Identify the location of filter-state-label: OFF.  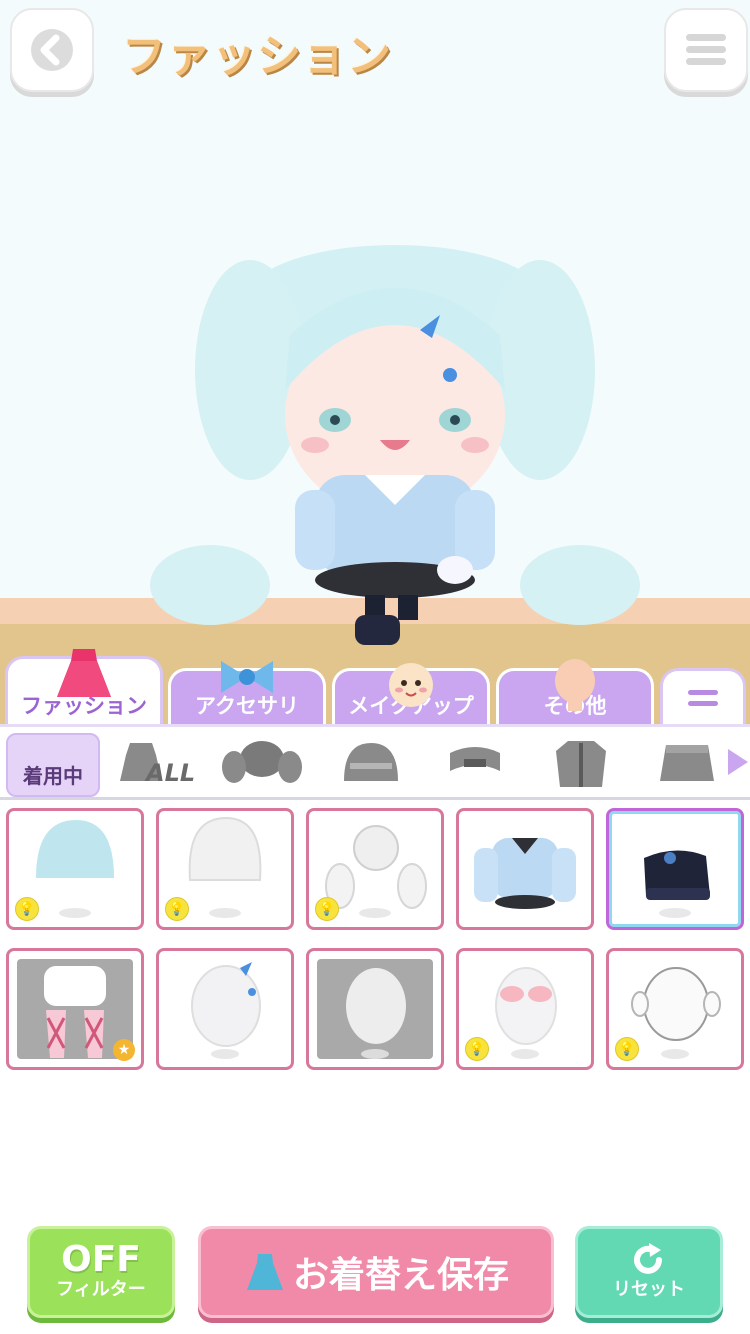
(101, 1259).